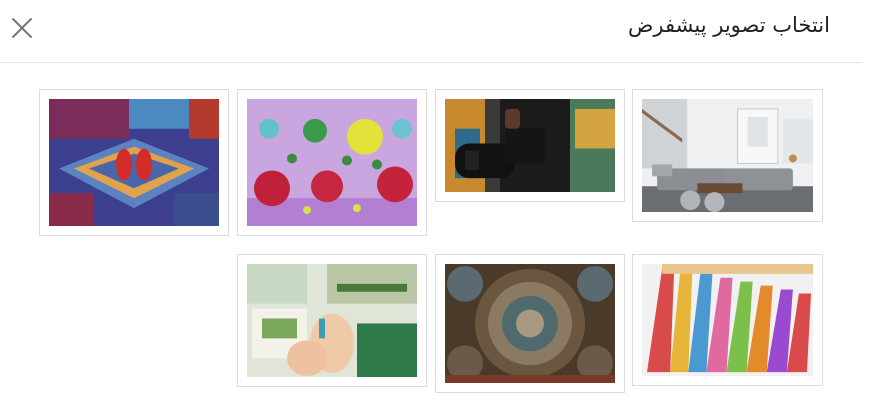  I want to click on living-room-photo, so click(727, 155).